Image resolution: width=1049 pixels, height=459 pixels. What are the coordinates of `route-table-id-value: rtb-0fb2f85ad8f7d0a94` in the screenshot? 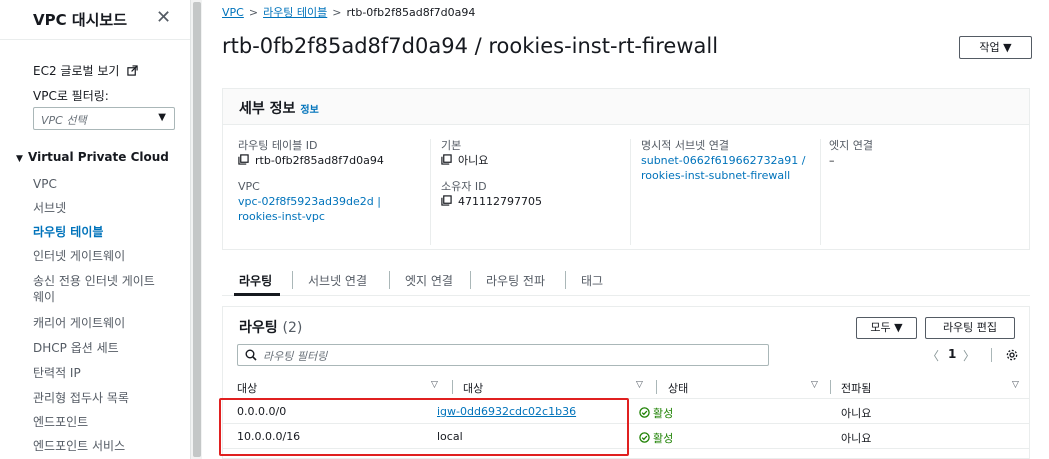 It's located at (335, 160).